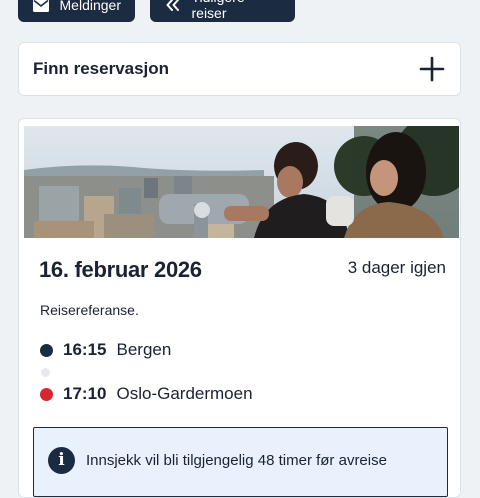 The height and width of the screenshot is (498, 480). I want to click on route-connector-dot, so click(45, 372).